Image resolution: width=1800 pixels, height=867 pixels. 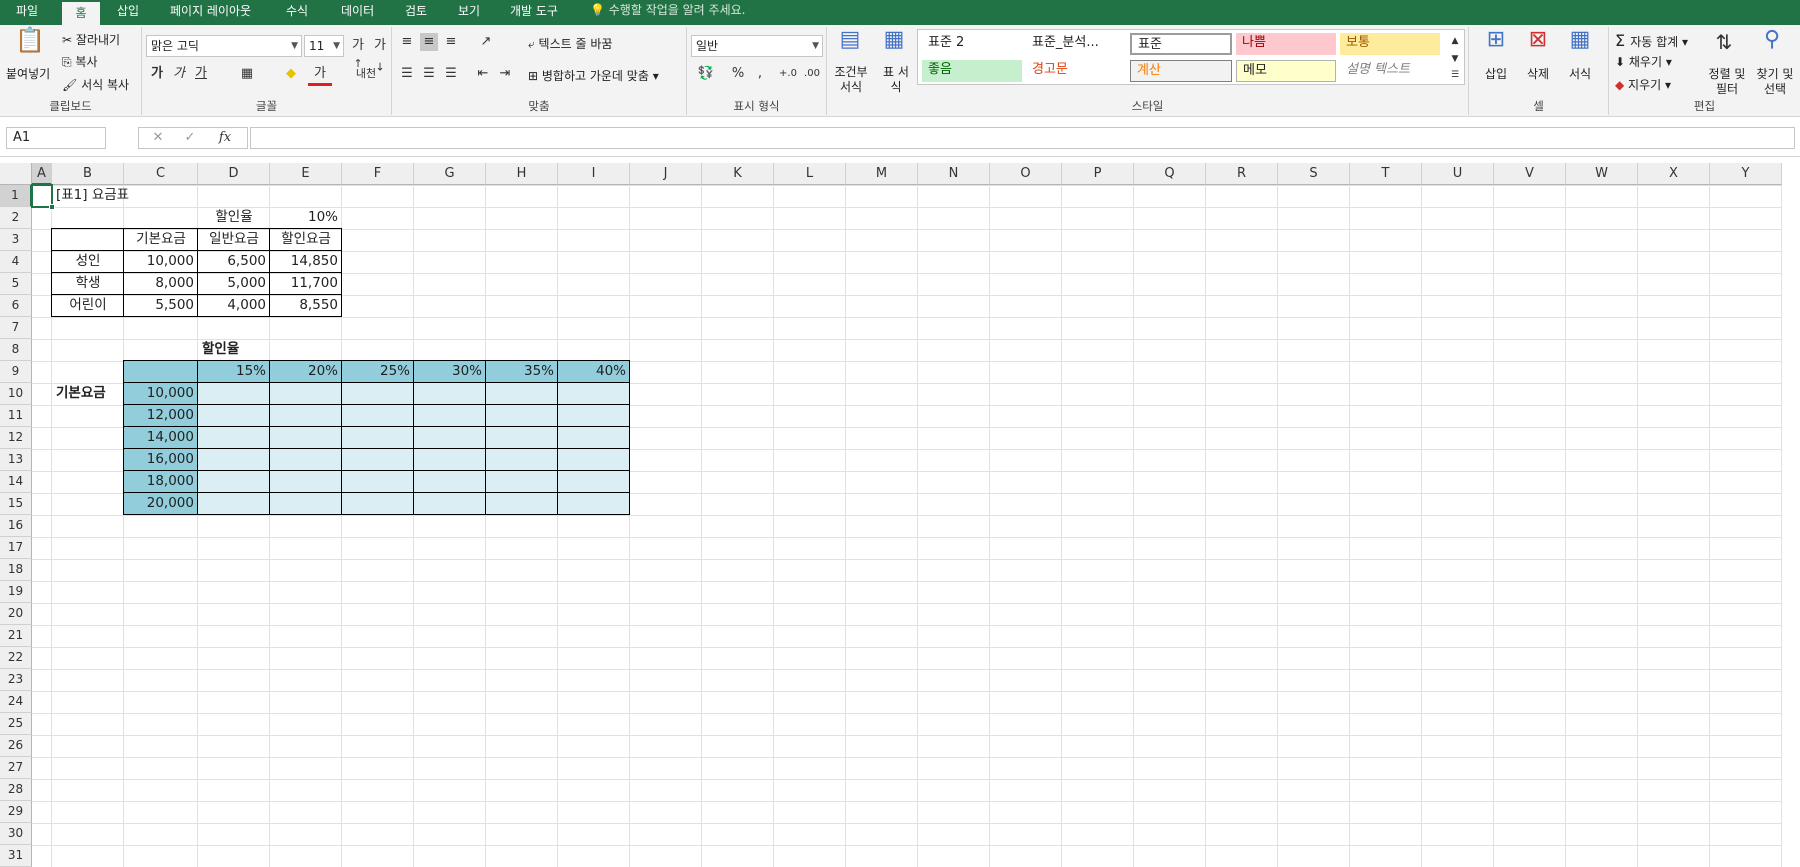 What do you see at coordinates (16, 284) in the screenshot?
I see `row-header-5: 5` at bounding box center [16, 284].